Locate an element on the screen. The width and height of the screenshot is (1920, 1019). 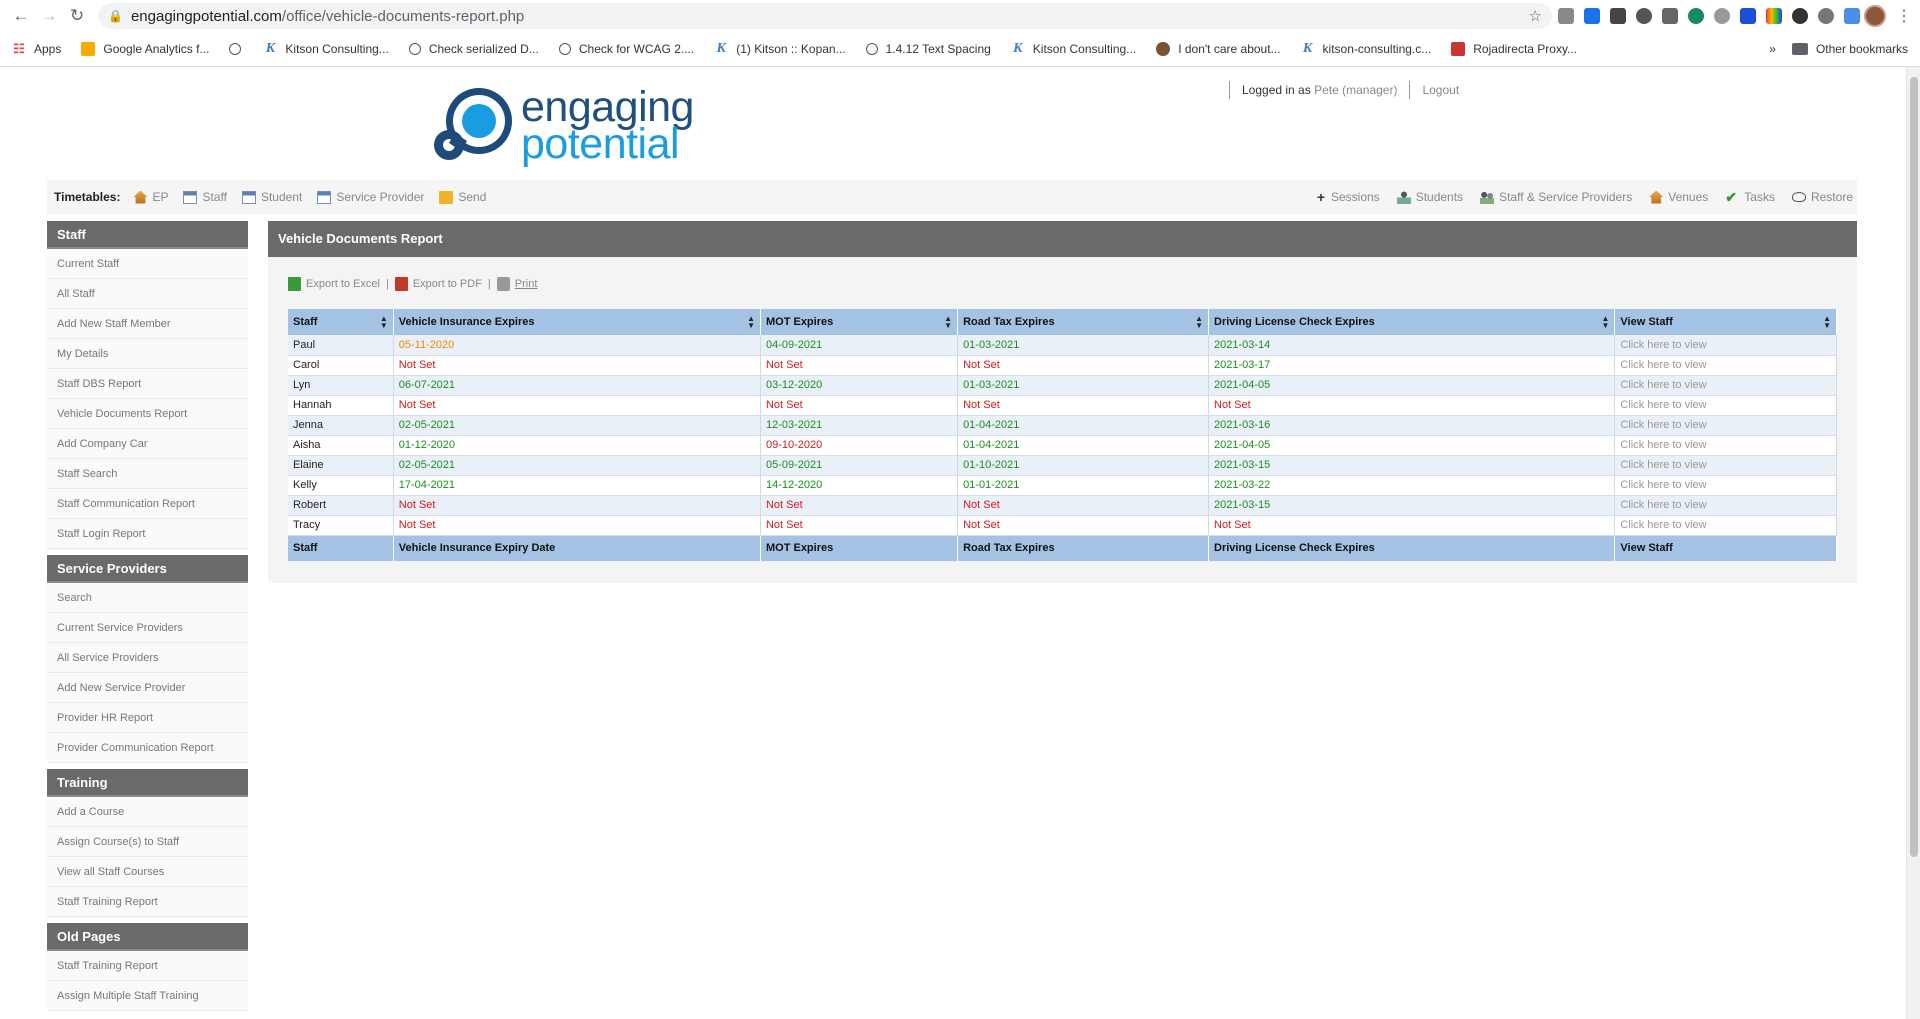
scrollbar-thumb is located at coordinates (1914, 467).